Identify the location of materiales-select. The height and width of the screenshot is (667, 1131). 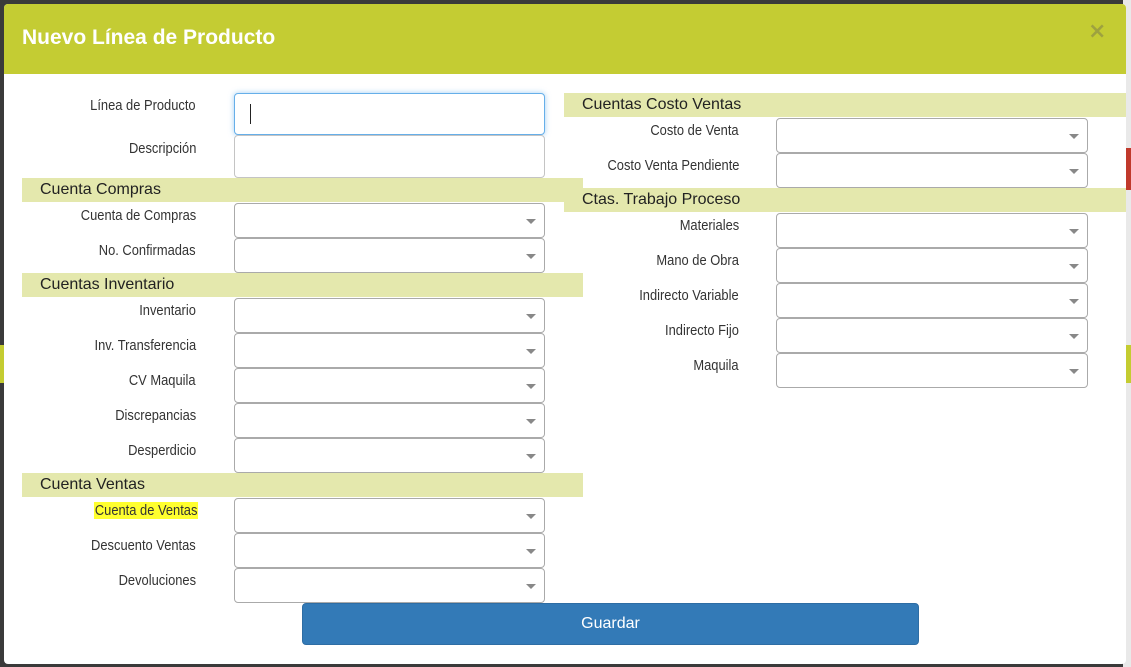
(932, 230).